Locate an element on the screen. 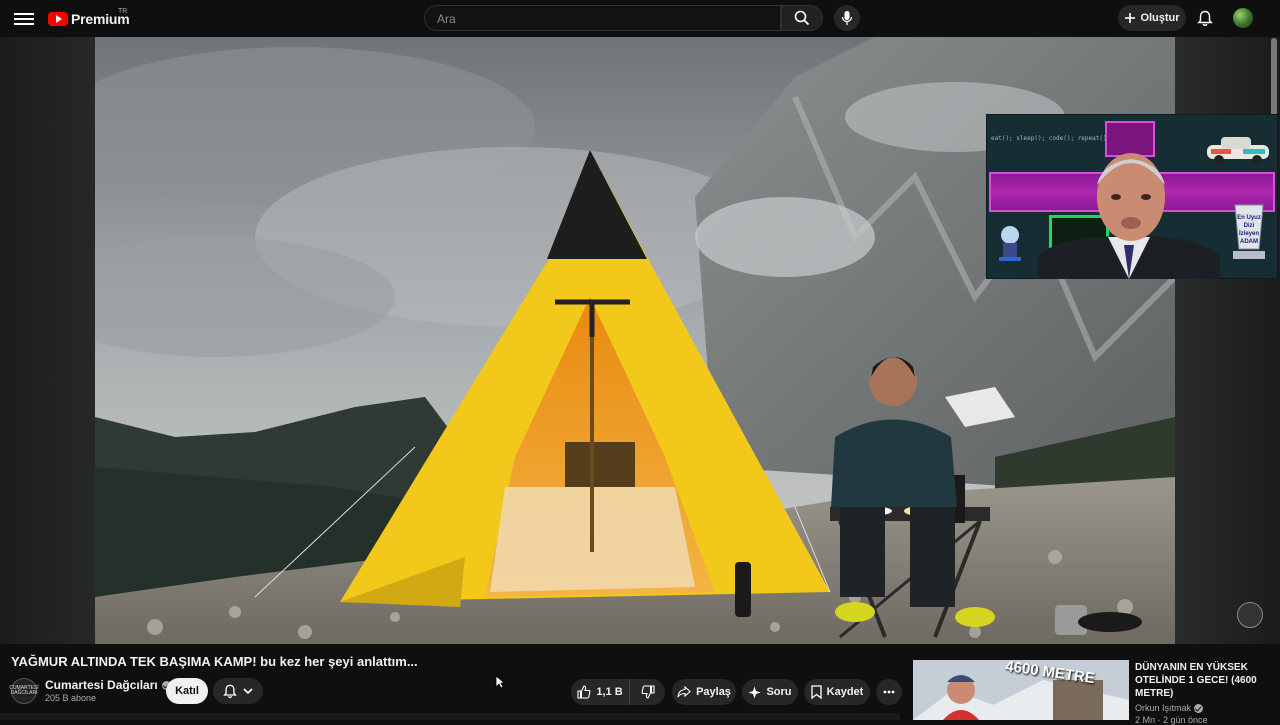 The height and width of the screenshot is (725, 1280). overlay-label-line: İzleyen is located at coordinates (1248, 234).